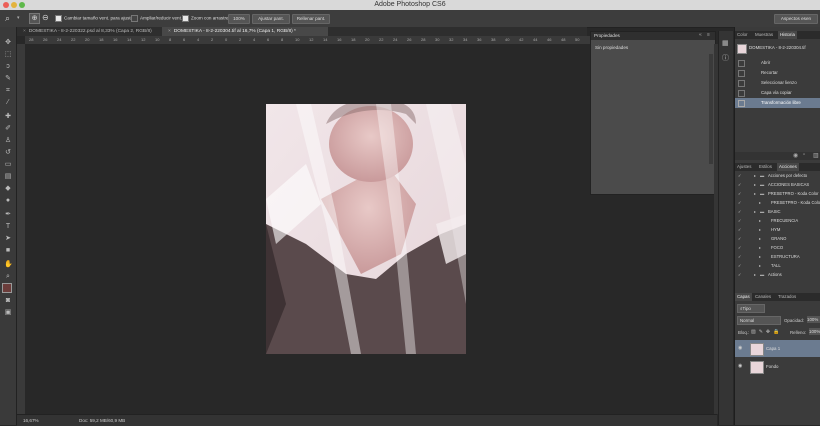  Describe the element at coordinates (751, 308) in the screenshot. I see `layer-filter-select: ⌕Tipo` at that location.